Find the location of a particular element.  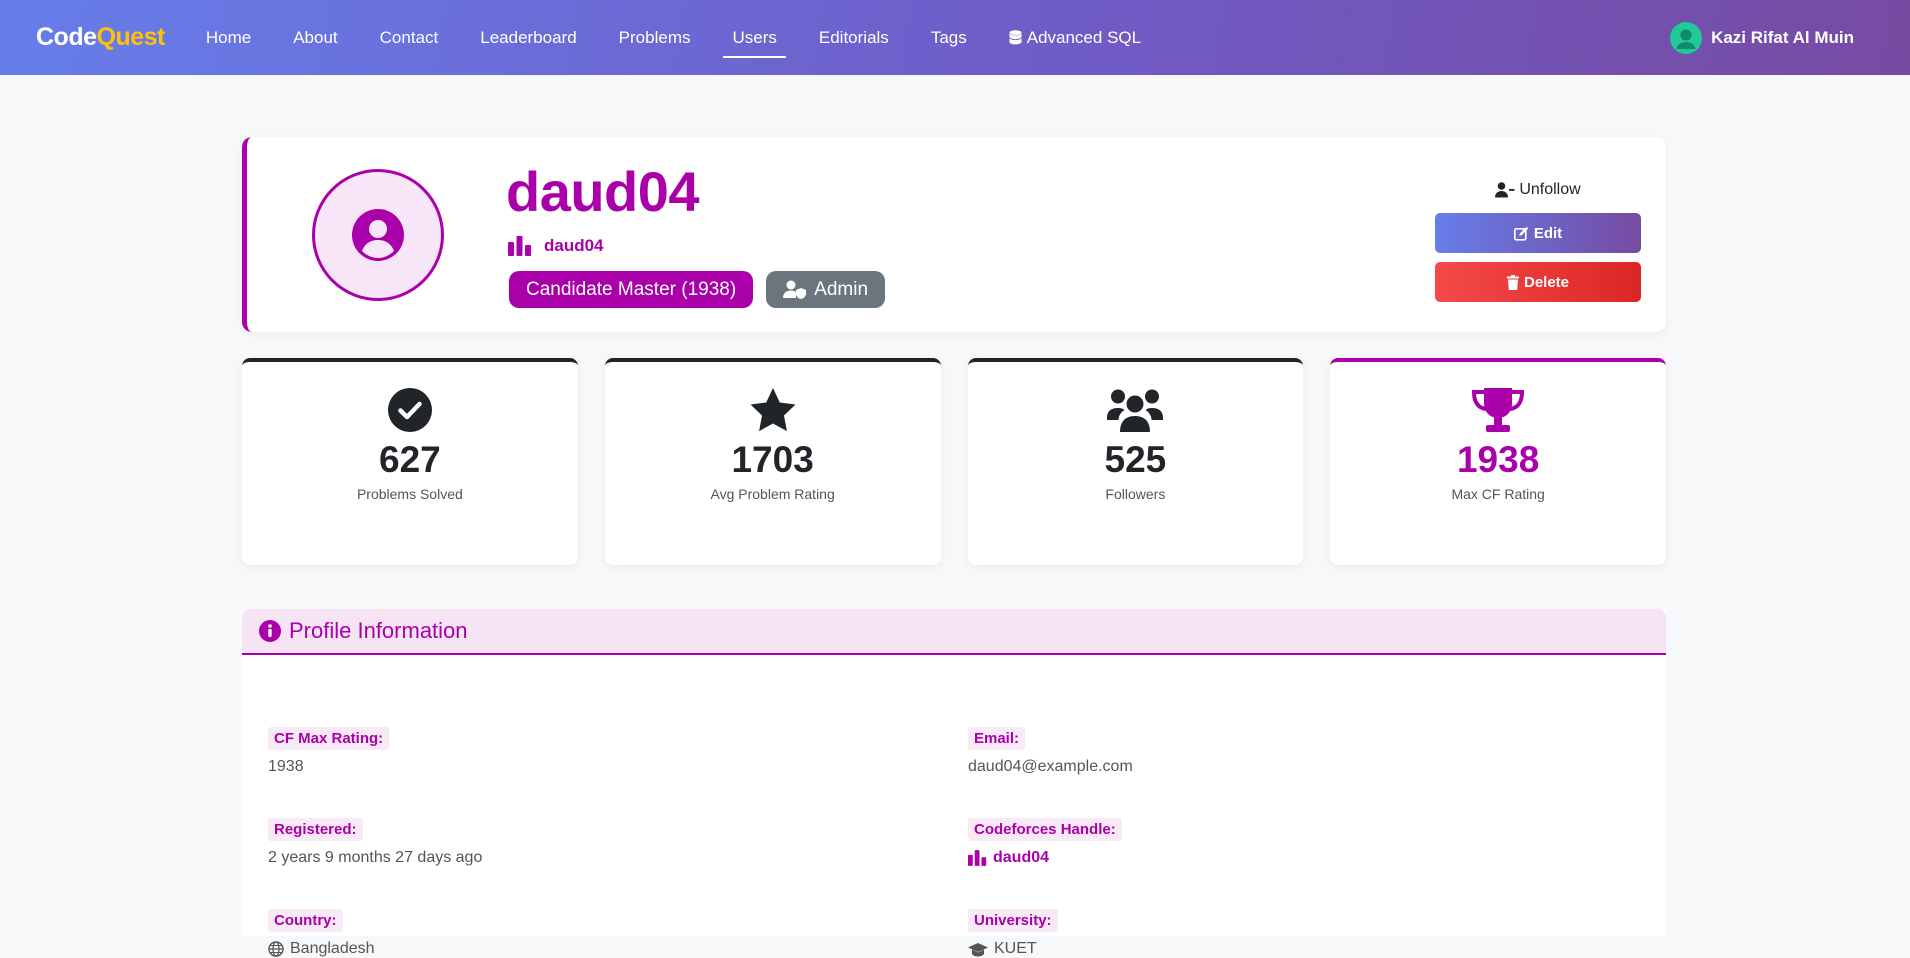

stat-value: 525 is located at coordinates (1135, 459).